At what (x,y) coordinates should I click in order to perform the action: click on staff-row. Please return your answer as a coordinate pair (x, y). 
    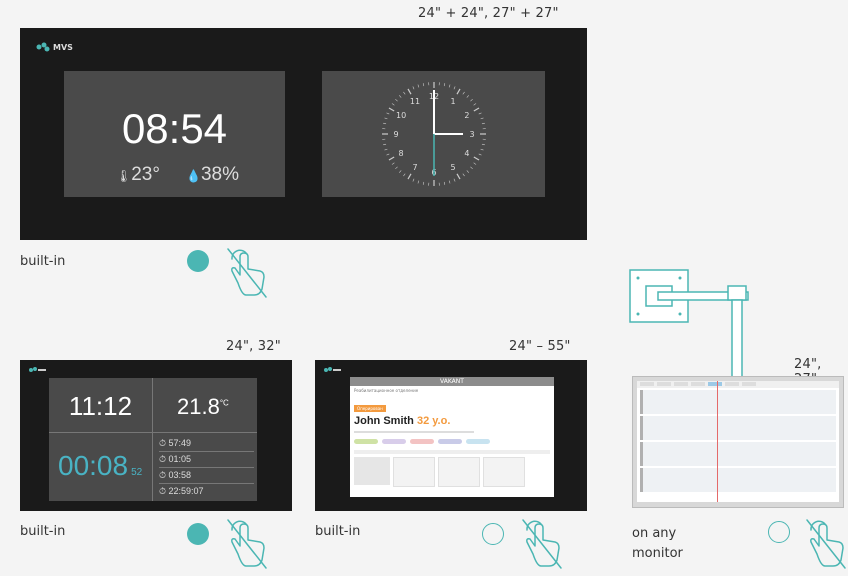
    Looking at the image, I should click on (452, 441).